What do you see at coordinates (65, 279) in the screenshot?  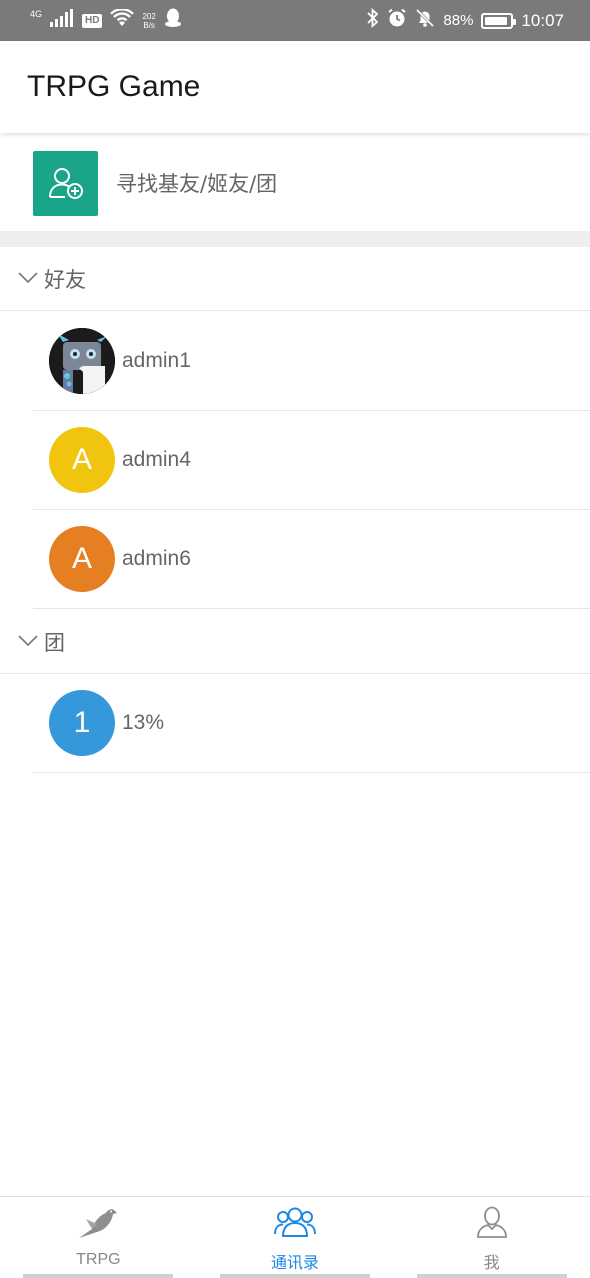 I see `section-title: 好友` at bounding box center [65, 279].